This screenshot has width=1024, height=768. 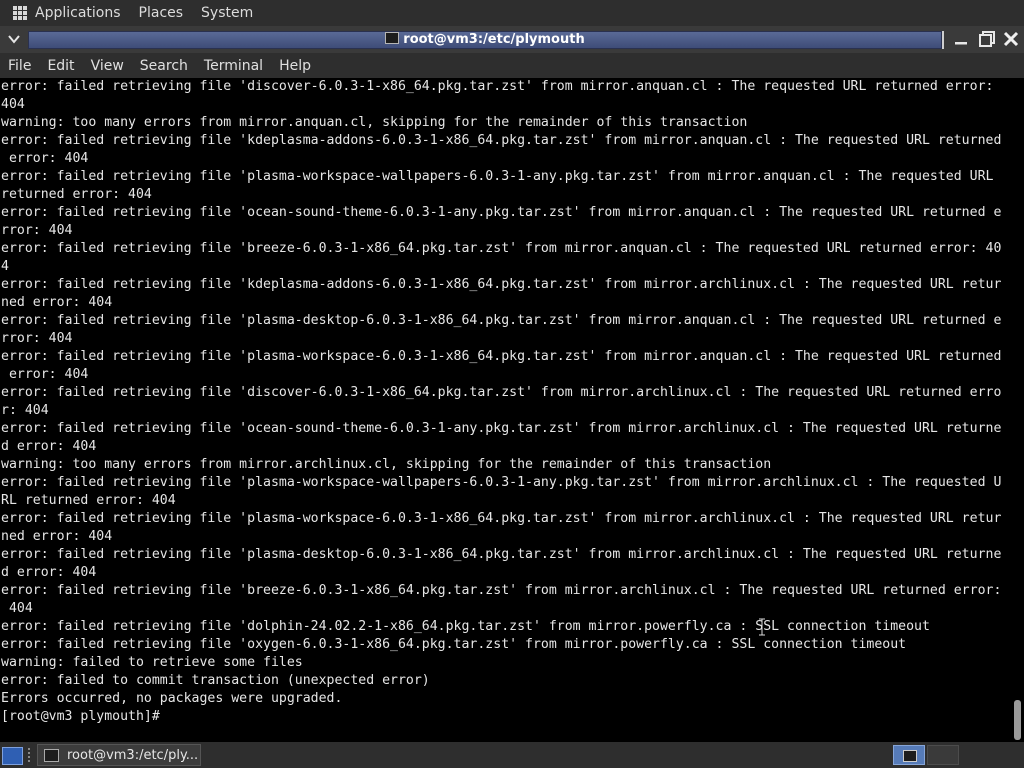 I want to click on text-cursor-icon, so click(x=762, y=627).